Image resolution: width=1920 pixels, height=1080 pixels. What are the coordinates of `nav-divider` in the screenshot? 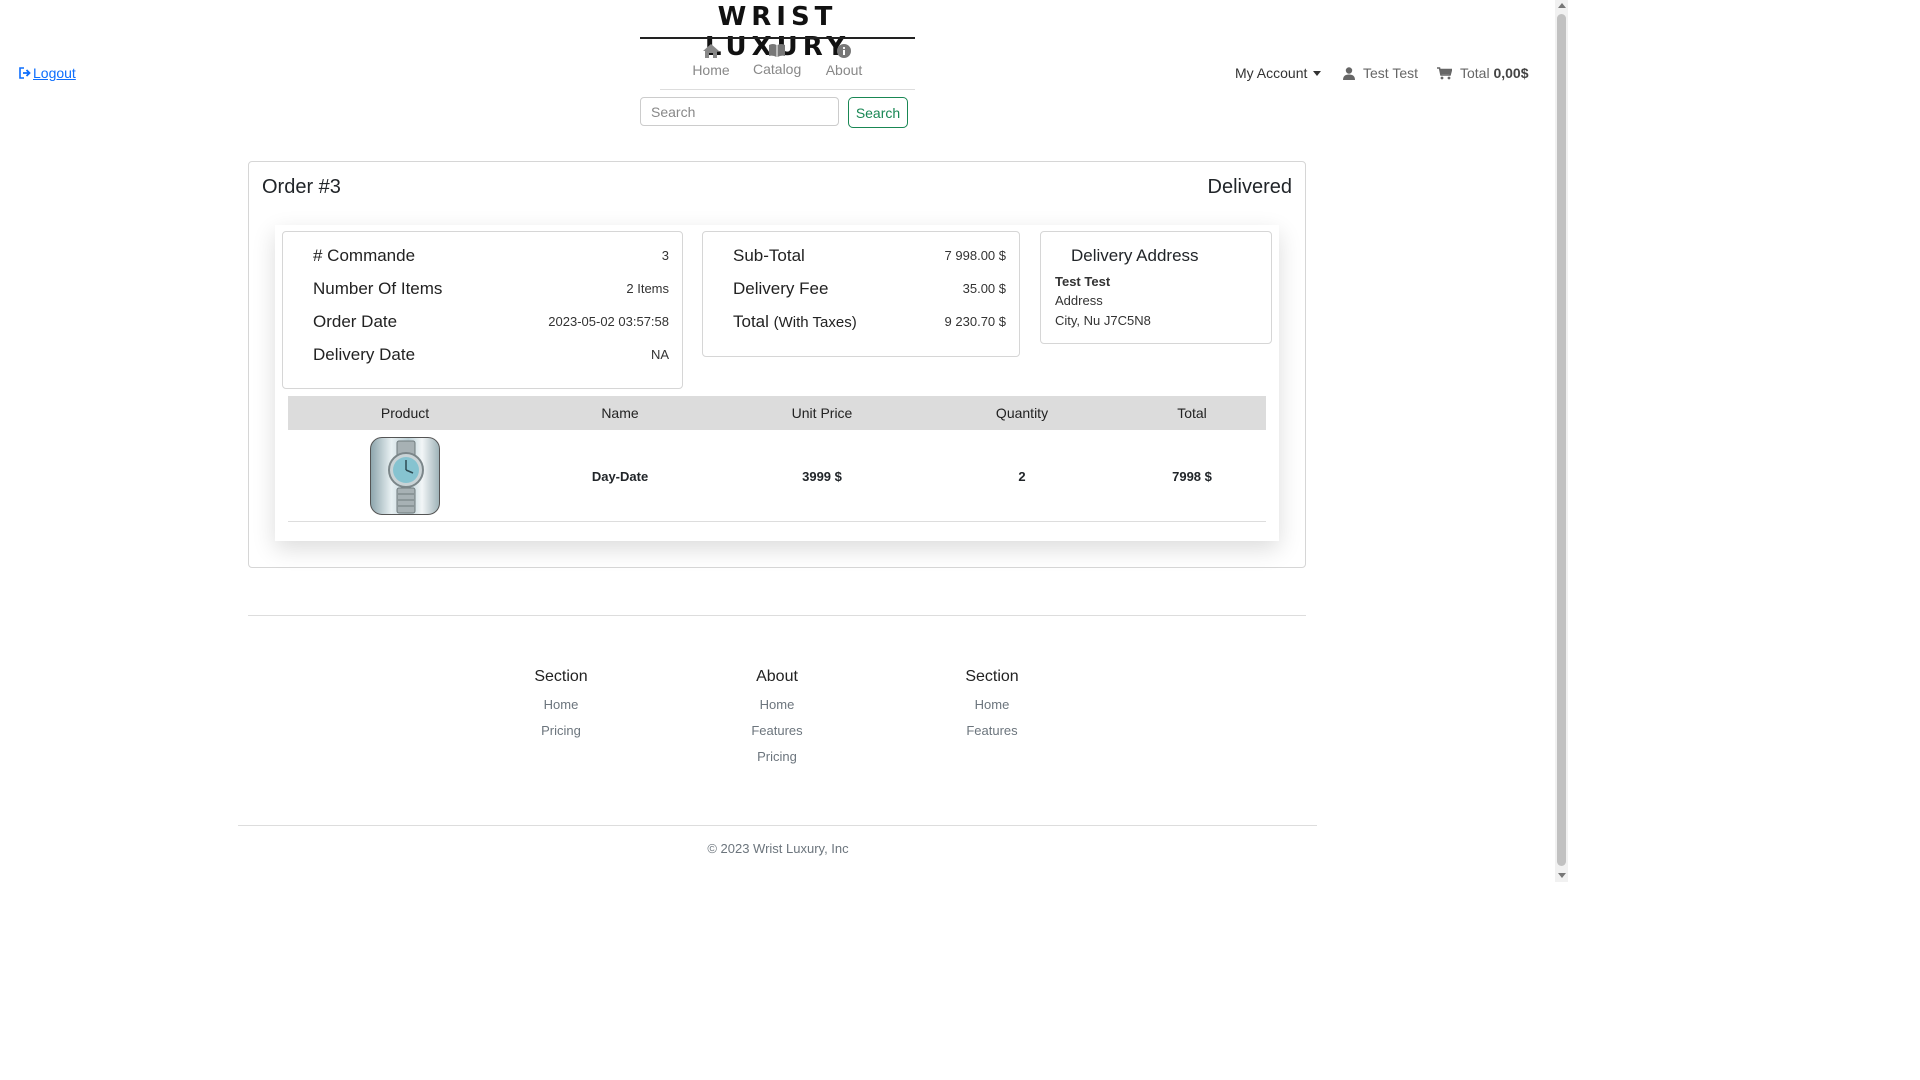 It's located at (787, 89).